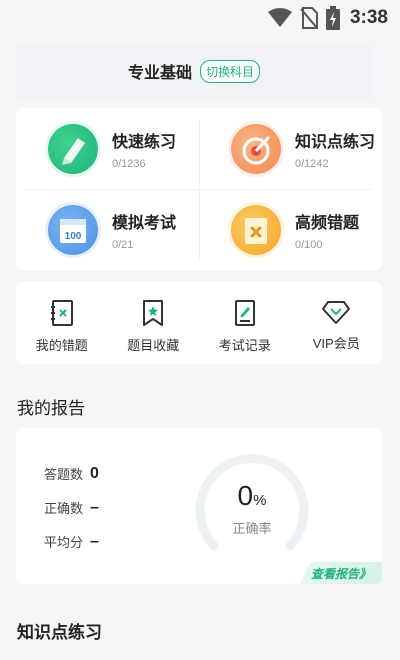  Describe the element at coordinates (244, 345) in the screenshot. I see `tool-label: 考试记录` at that location.